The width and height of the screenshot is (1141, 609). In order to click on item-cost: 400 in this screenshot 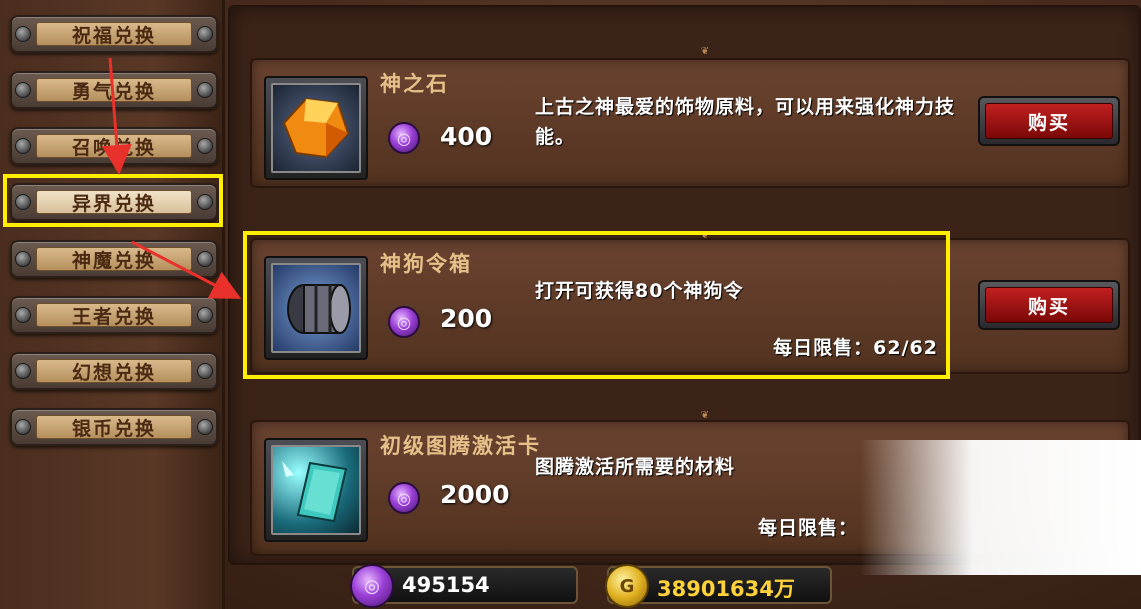, I will do `click(466, 136)`.